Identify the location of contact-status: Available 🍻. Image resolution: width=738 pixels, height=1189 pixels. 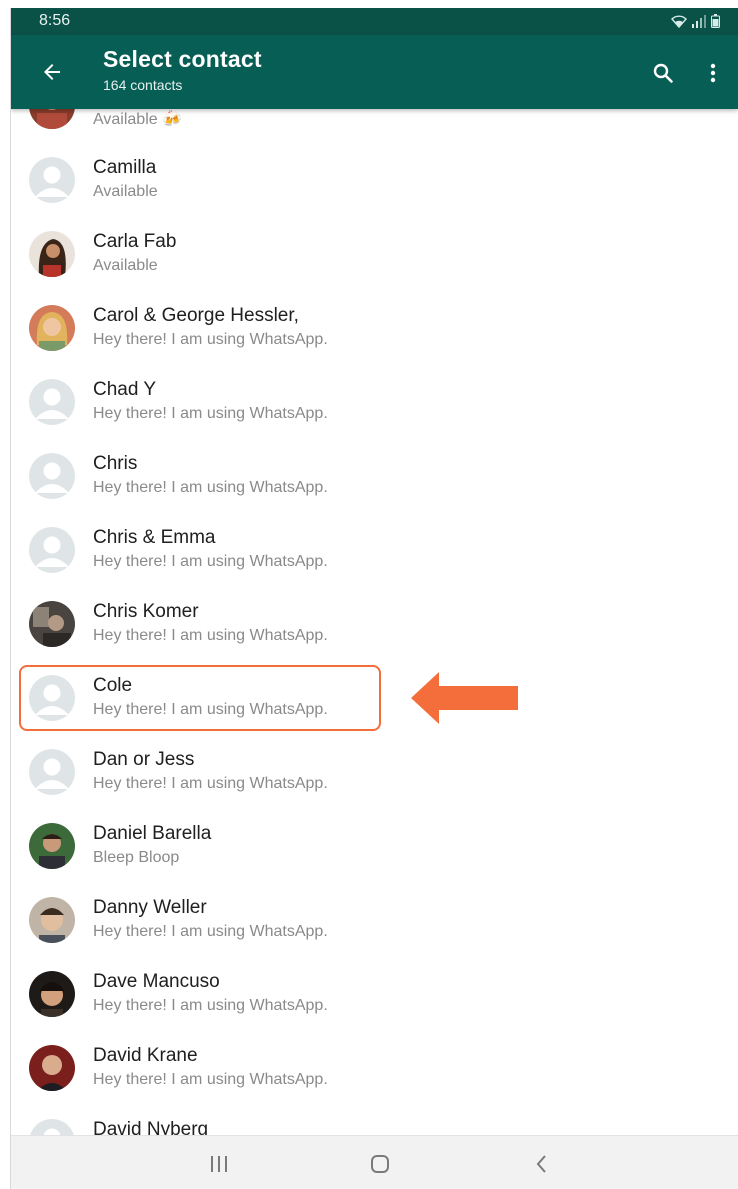
(138, 119).